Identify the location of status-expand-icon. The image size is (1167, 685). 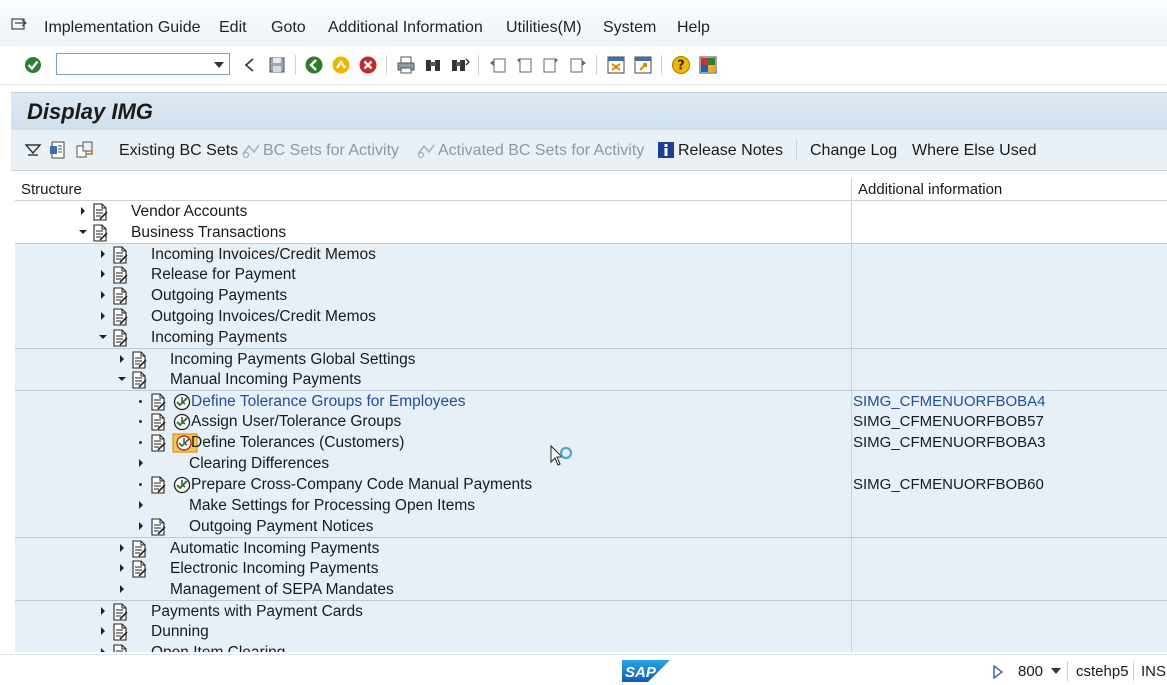
(998, 672).